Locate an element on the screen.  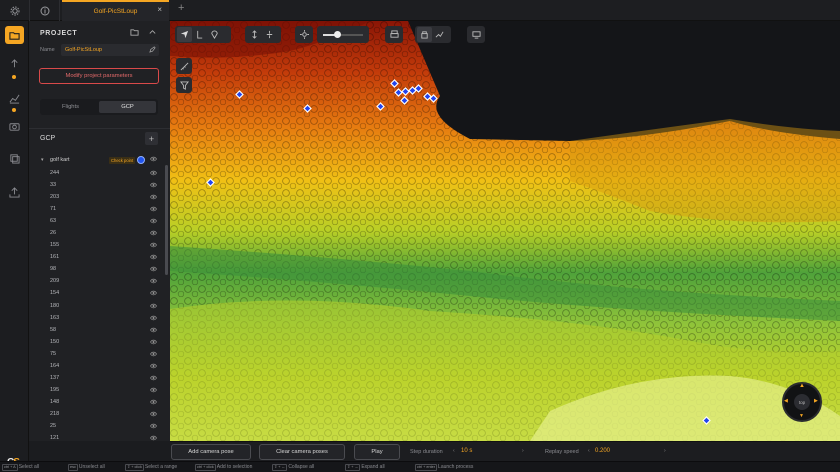
gcp-point-row: 98 is located at coordinates (99, 269).